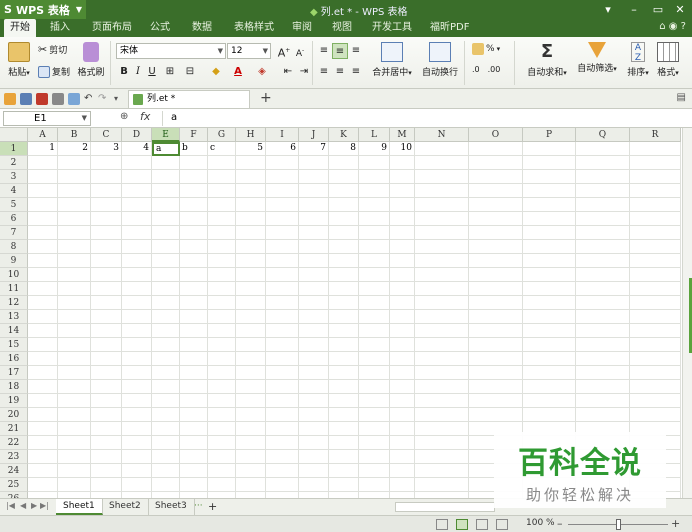 This screenshot has width=692, height=532. Describe the element at coordinates (282, 289) in the screenshot. I see `cell-i11` at that location.